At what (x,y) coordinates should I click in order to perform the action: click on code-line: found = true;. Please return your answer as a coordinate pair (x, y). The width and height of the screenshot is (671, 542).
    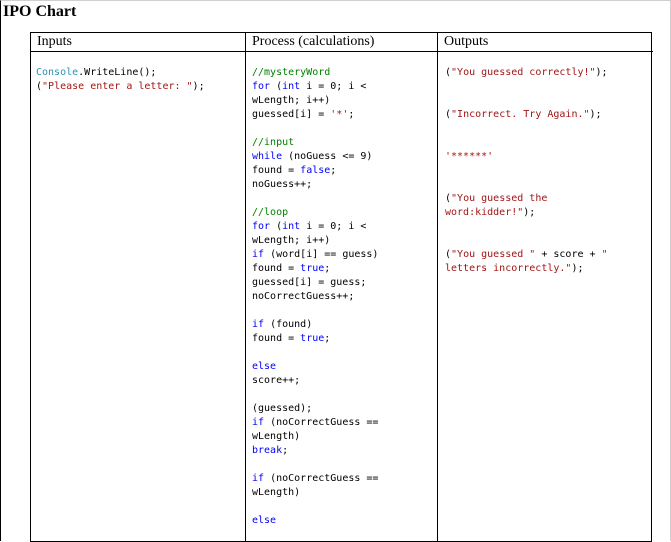
    Looking at the image, I should click on (315, 339).